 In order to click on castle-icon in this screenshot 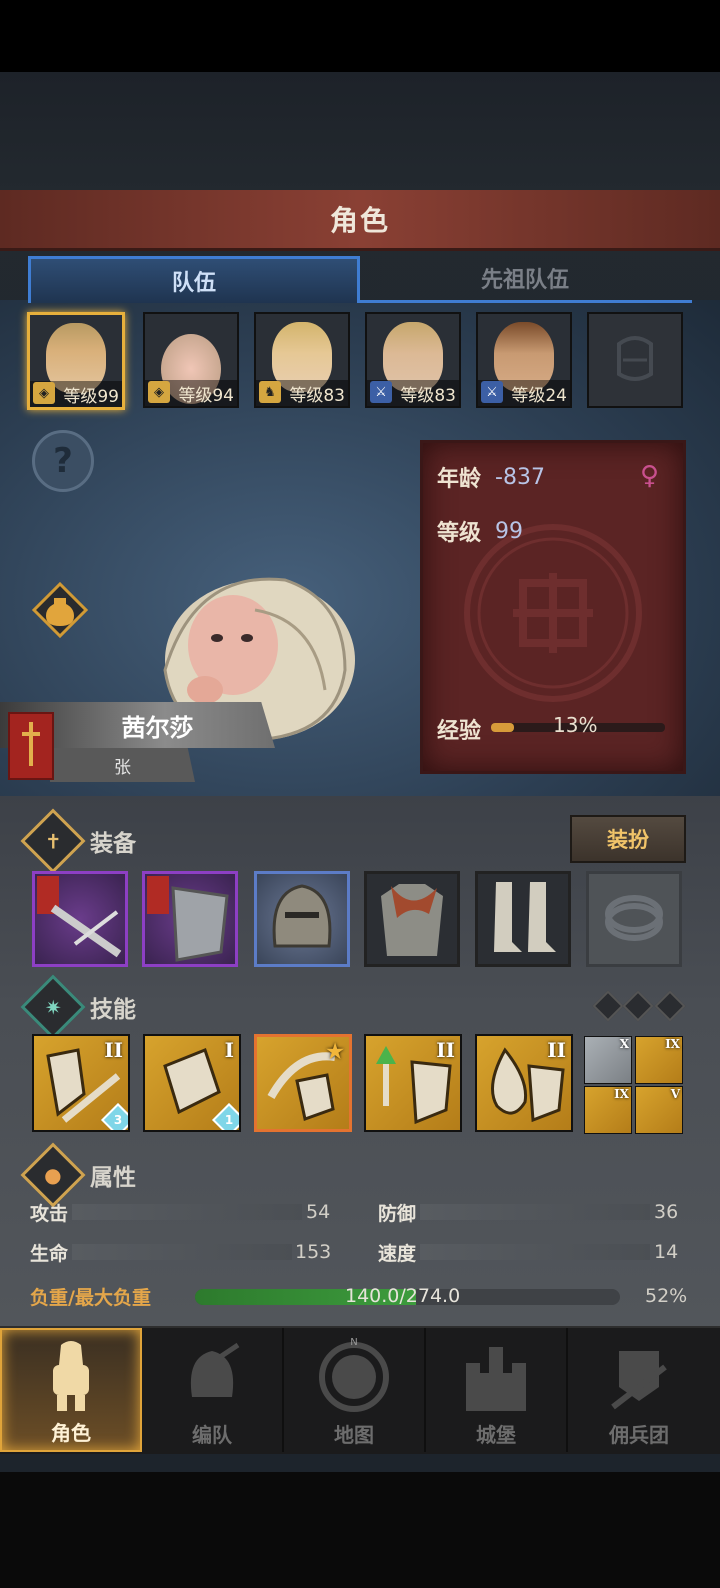, I will do `click(496, 1379)`.